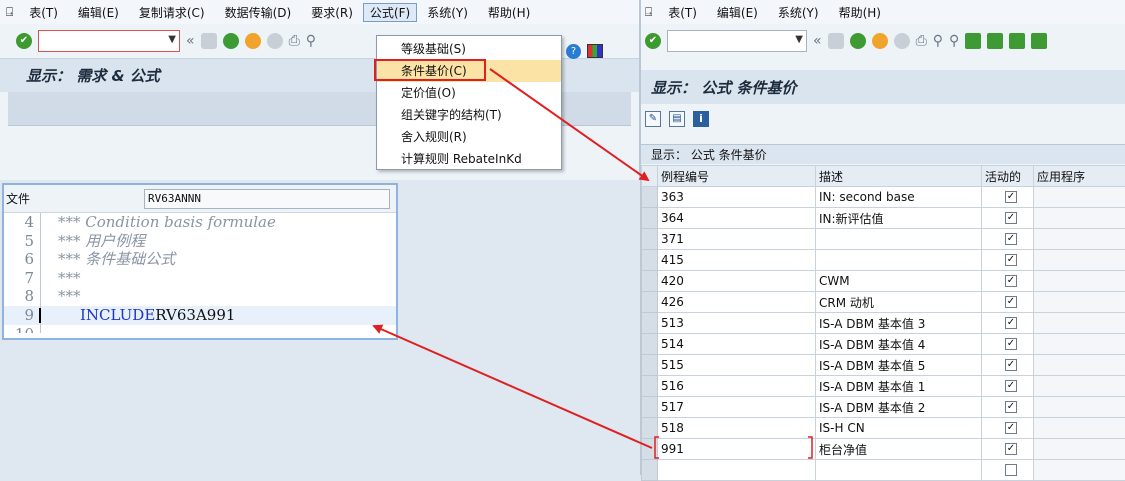  What do you see at coordinates (513, 387) in the screenshot?
I see `arrow-row-to-include` at bounding box center [513, 387].